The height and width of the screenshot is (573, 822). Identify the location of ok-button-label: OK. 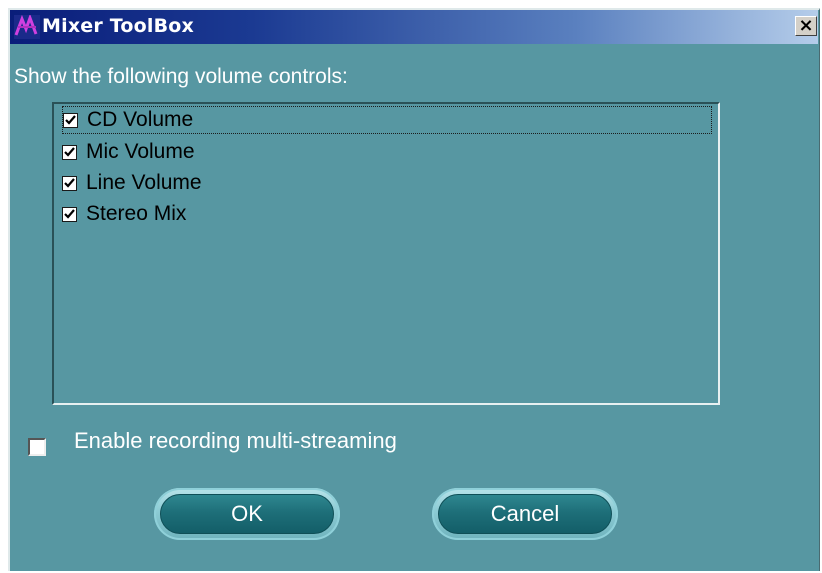
(247, 514).